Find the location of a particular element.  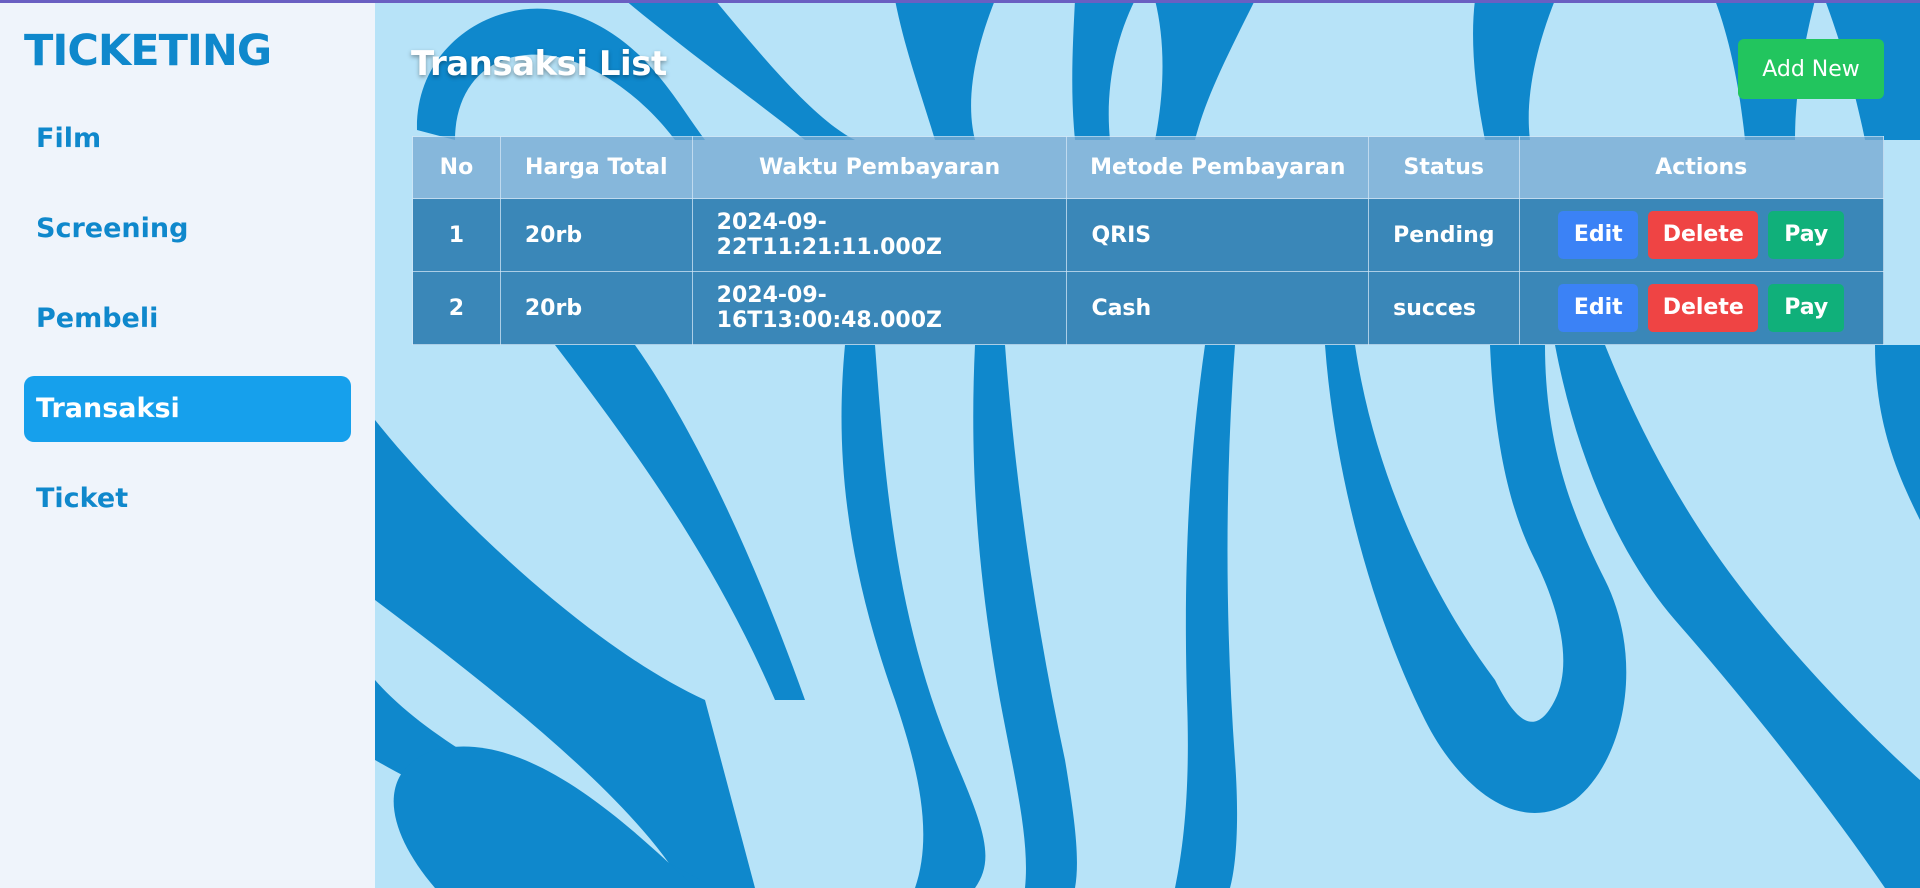

column-header-harga-total: Harga Total is located at coordinates (596, 167).